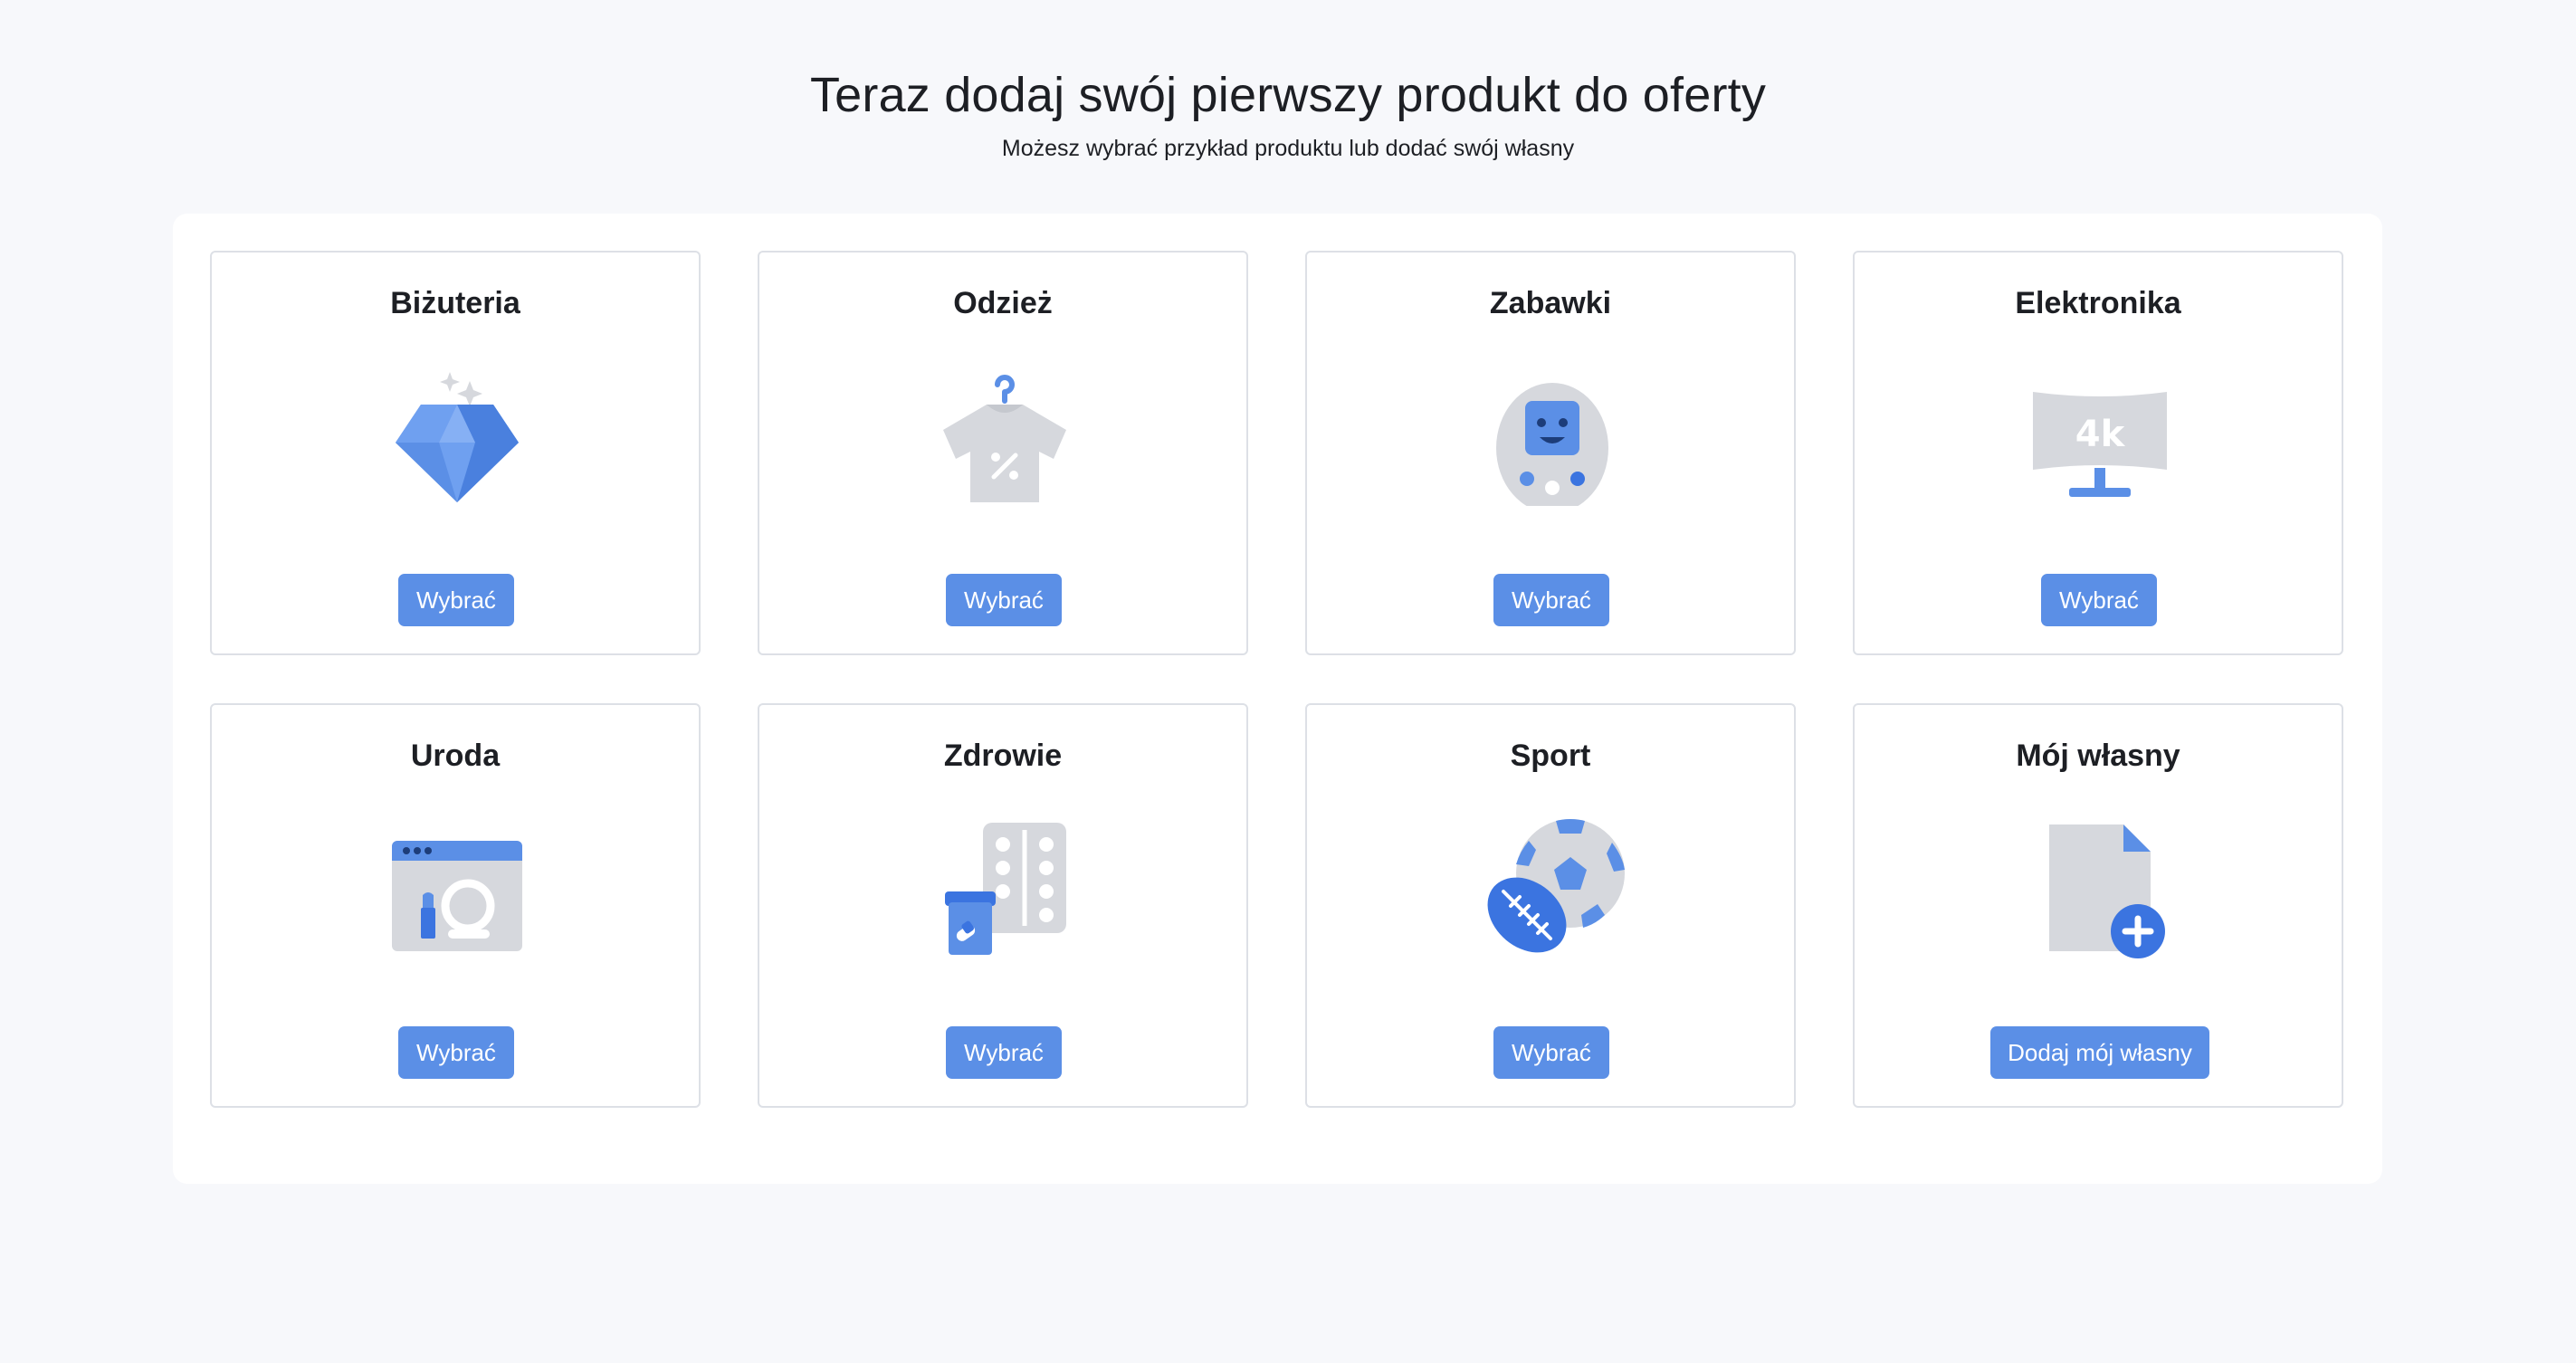 This screenshot has height=1363, width=2576. What do you see at coordinates (458, 433) in the screenshot?
I see `diamond-icon` at bounding box center [458, 433].